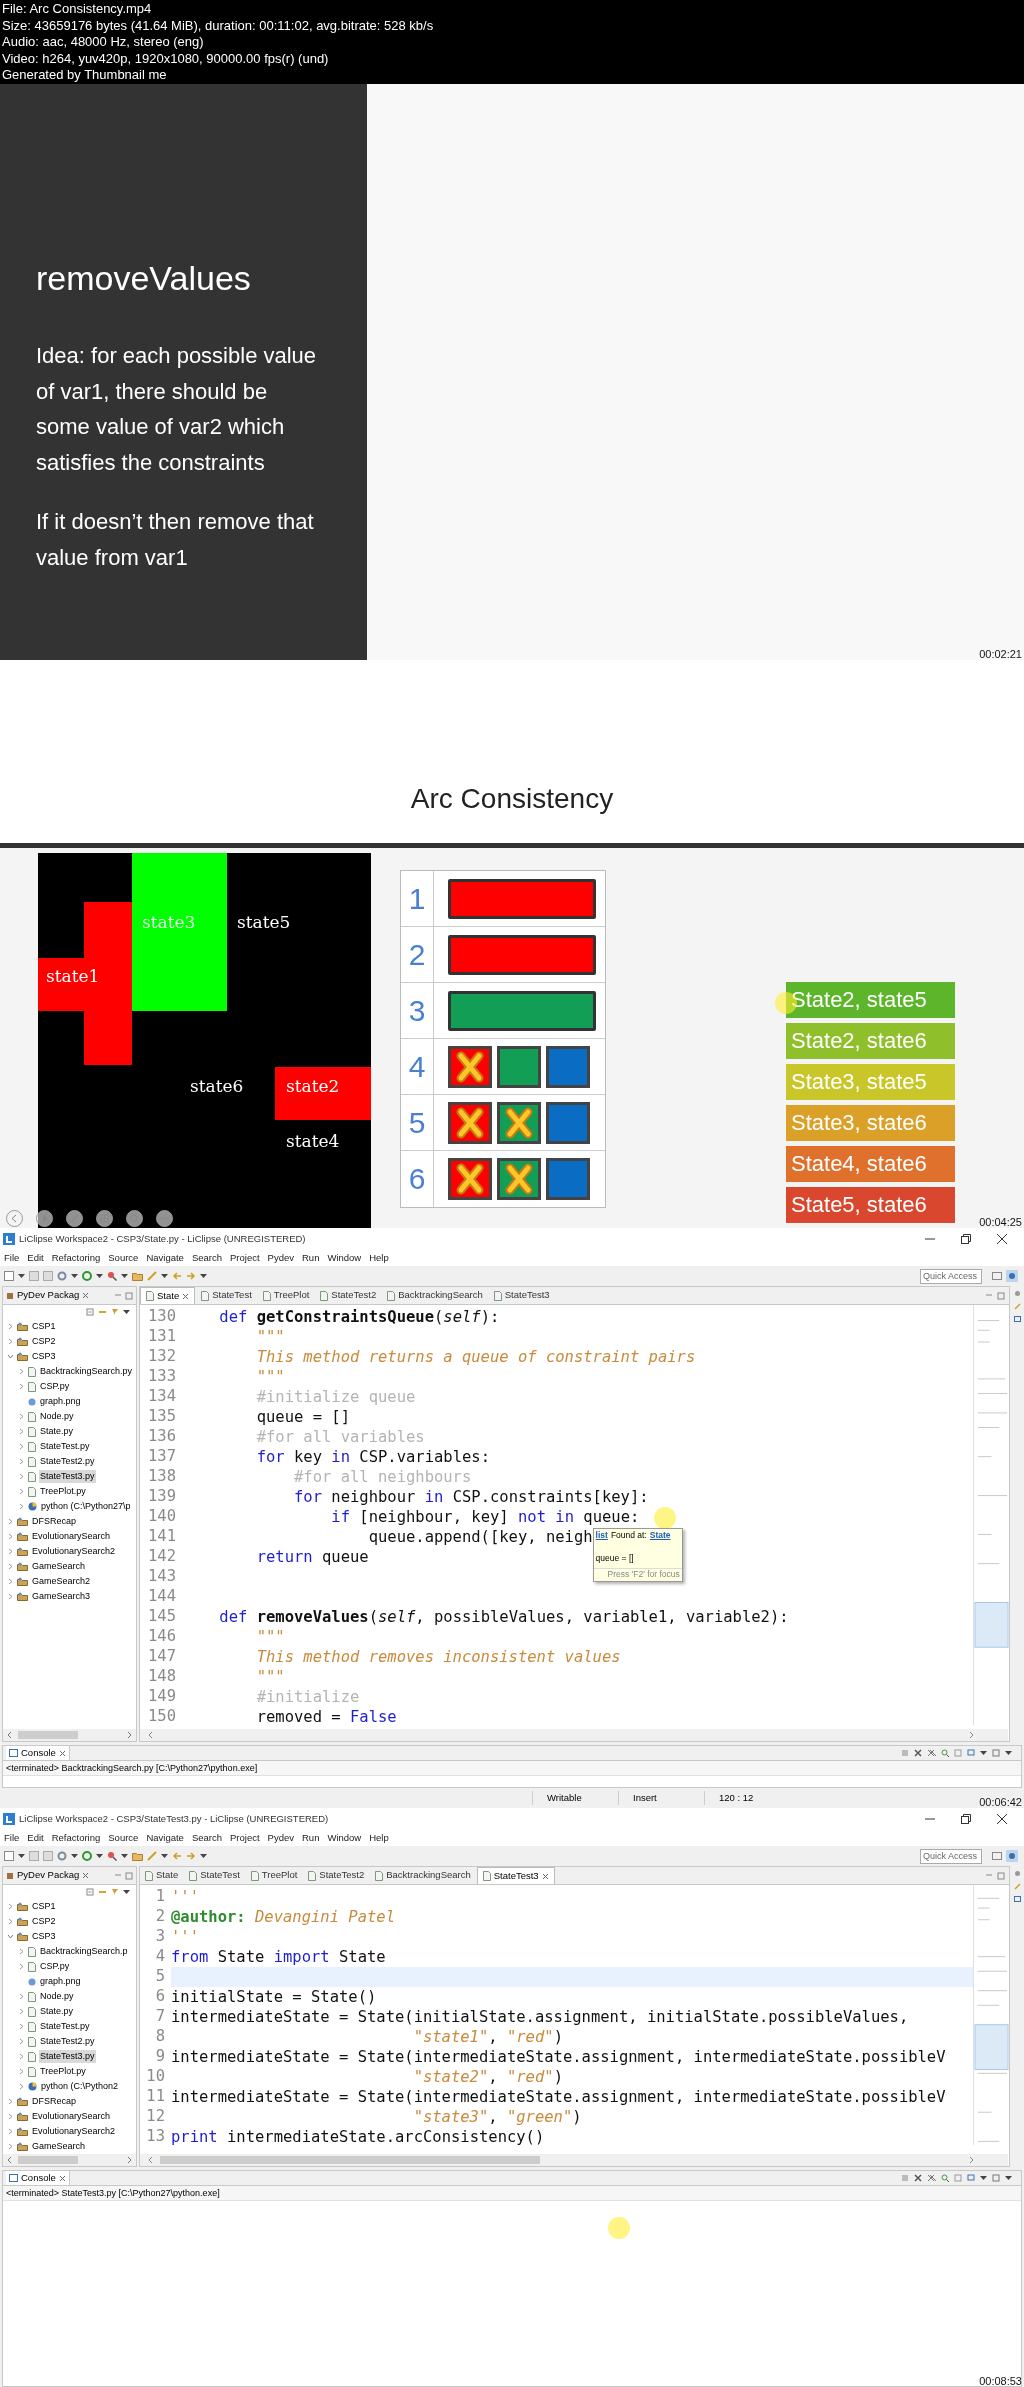 The height and width of the screenshot is (2387, 1024). What do you see at coordinates (601, 1535) in the screenshot?
I see `type-link: list` at bounding box center [601, 1535].